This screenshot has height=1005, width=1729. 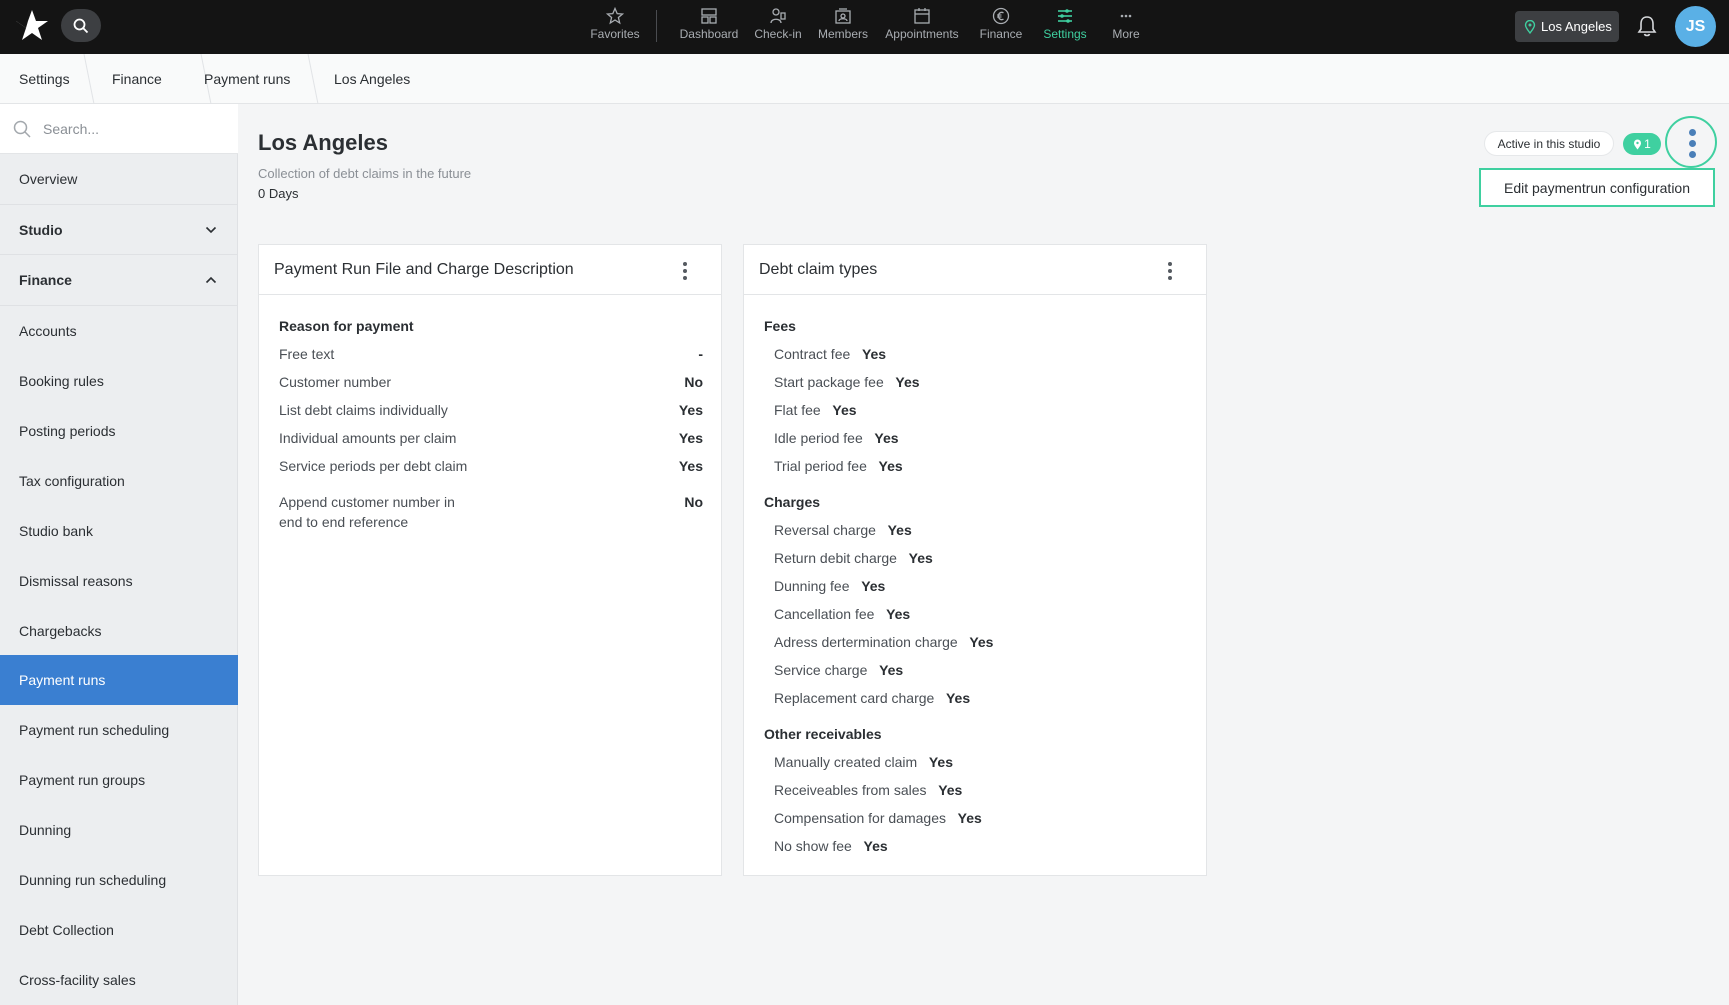 I want to click on sidebar-item-dismissal-reasons: Dismissal reasons, so click(x=119, y=581).